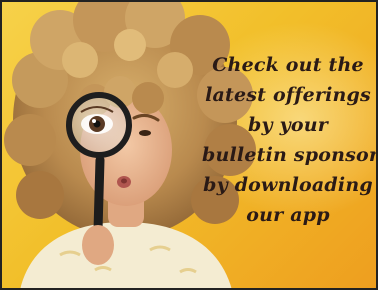  What do you see at coordinates (288, 65) in the screenshot?
I see `headline-line-1: Check out the` at bounding box center [288, 65].